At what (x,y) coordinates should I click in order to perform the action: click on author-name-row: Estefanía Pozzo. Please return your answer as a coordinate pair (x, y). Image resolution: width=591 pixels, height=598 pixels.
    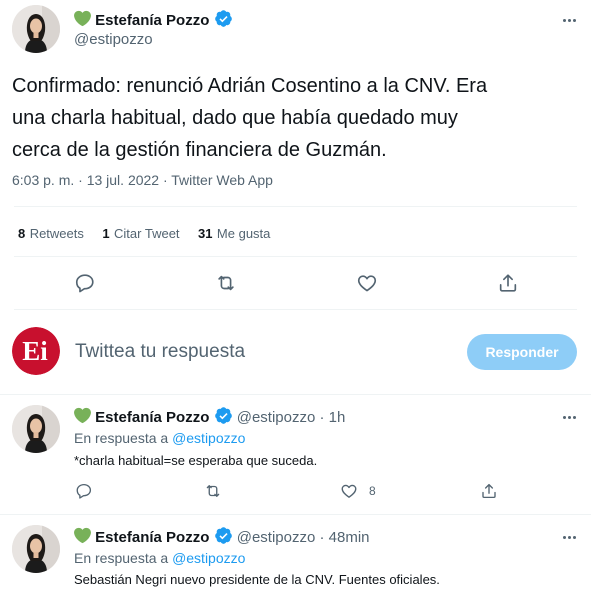
    Looking at the image, I should click on (153, 19).